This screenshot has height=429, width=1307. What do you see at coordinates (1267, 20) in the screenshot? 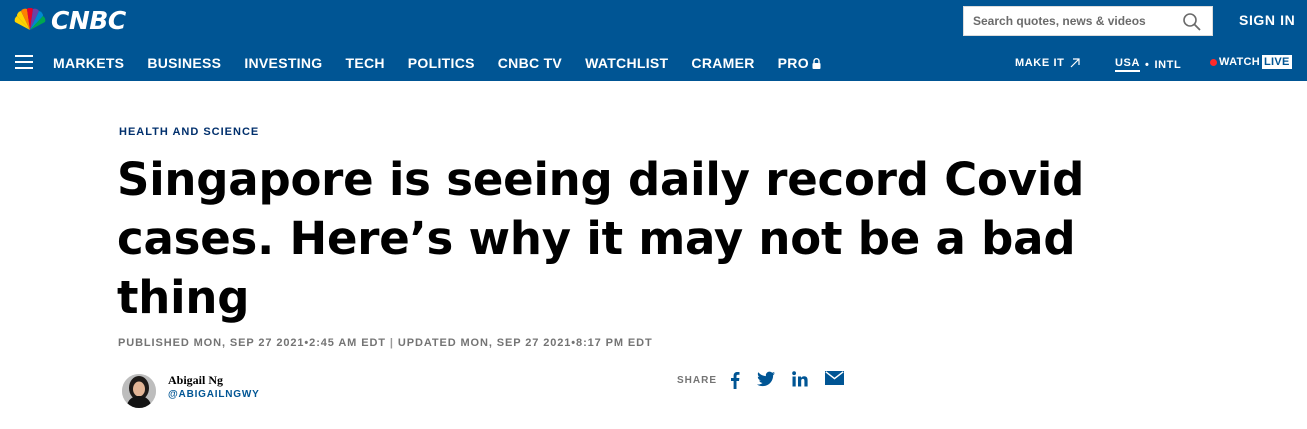
I see `sign-in-link: SIGN IN` at bounding box center [1267, 20].